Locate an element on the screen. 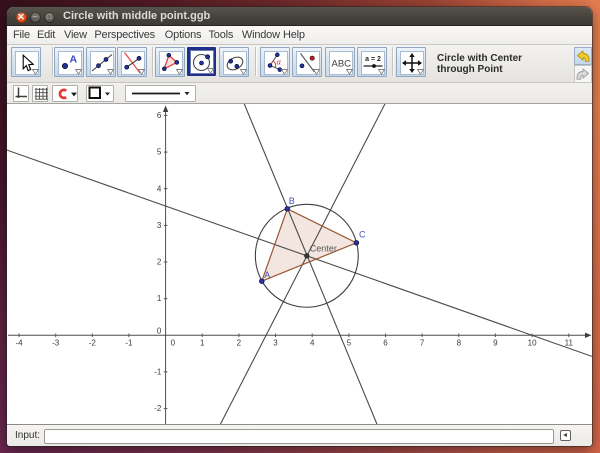 The image size is (600, 453). svg-text: C is located at coordinates (362, 234).